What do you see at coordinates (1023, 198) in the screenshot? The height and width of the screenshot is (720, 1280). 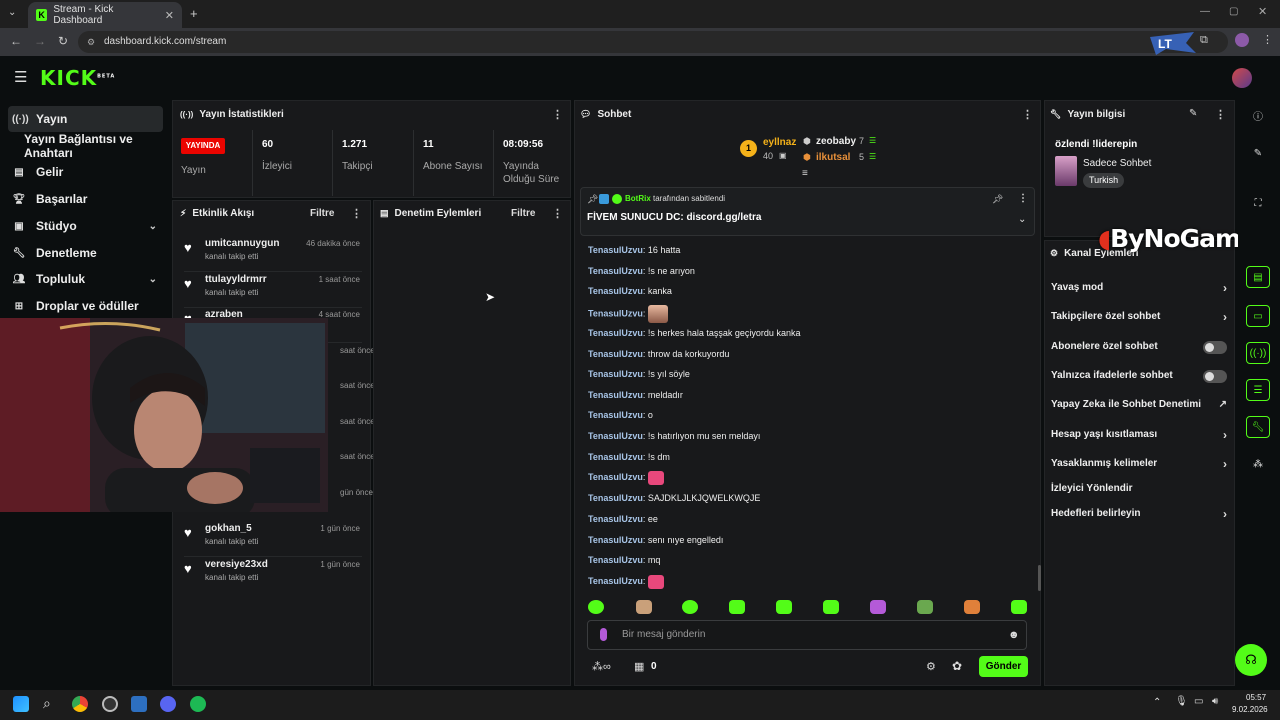 I see `pinned-menu-icon: ⋮` at bounding box center [1023, 198].